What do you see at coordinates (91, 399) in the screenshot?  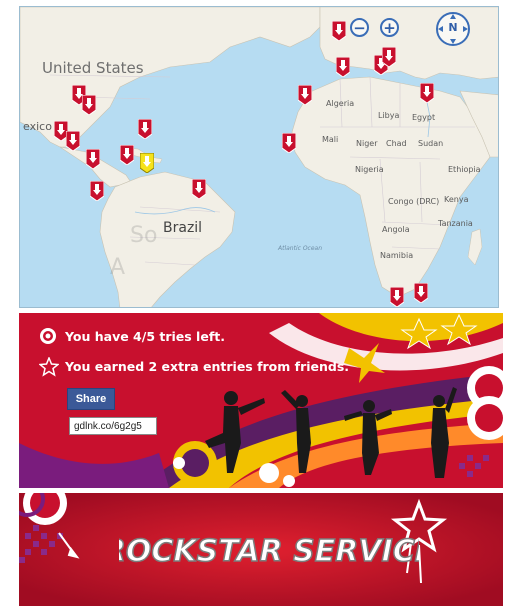 I see `share-button: Share` at bounding box center [91, 399].